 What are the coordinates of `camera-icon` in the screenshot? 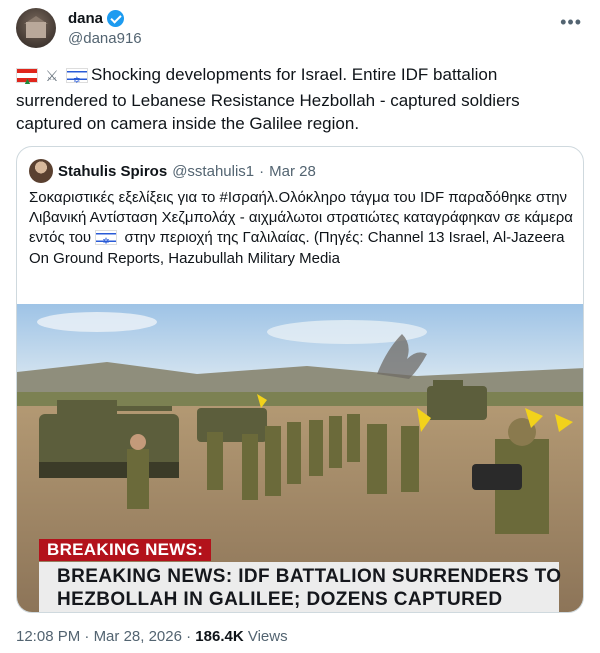 It's located at (497, 477).